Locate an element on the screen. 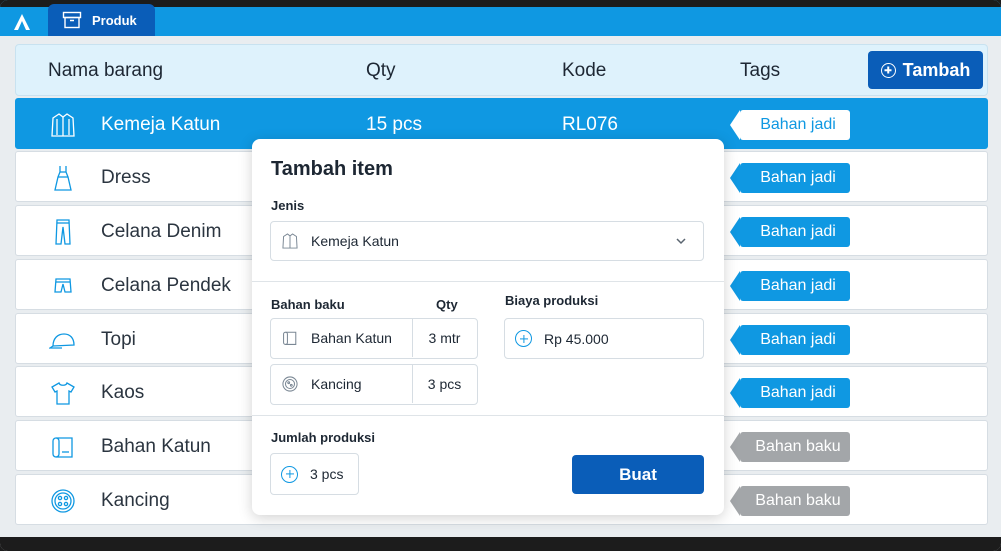 The image size is (1001, 551). jenis-select: Kemeja Katun is located at coordinates (487, 241).